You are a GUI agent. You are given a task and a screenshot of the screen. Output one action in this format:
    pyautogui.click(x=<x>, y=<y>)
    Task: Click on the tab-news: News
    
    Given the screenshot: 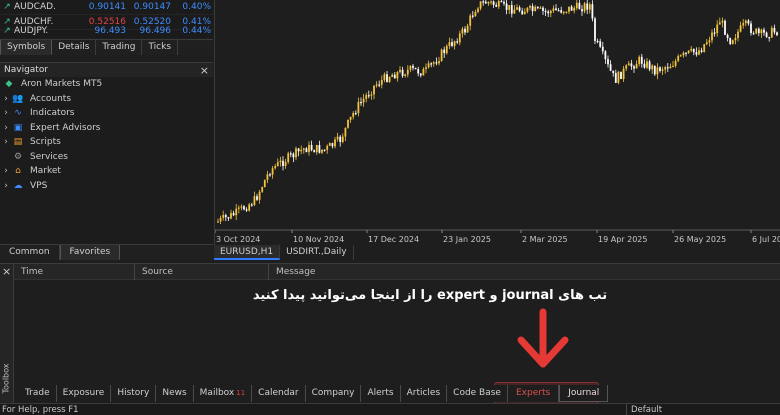 What is the action you would take?
    pyautogui.click(x=175, y=393)
    